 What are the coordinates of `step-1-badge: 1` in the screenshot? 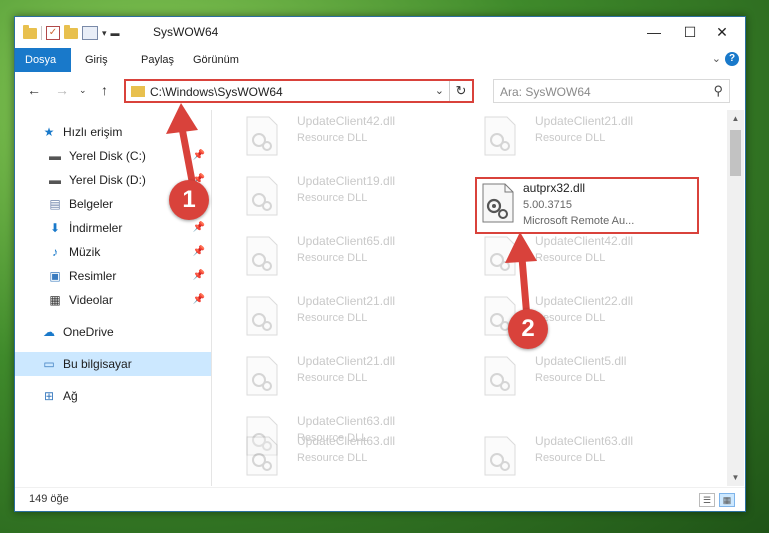 It's located at (189, 200).